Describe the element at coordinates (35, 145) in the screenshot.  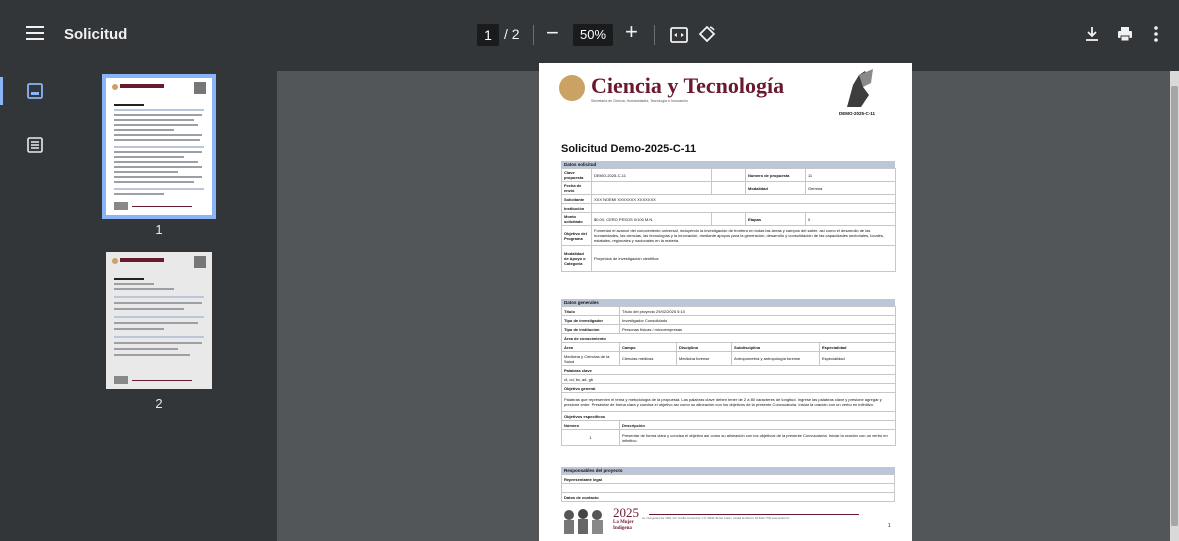
I see `outline-icon` at that location.